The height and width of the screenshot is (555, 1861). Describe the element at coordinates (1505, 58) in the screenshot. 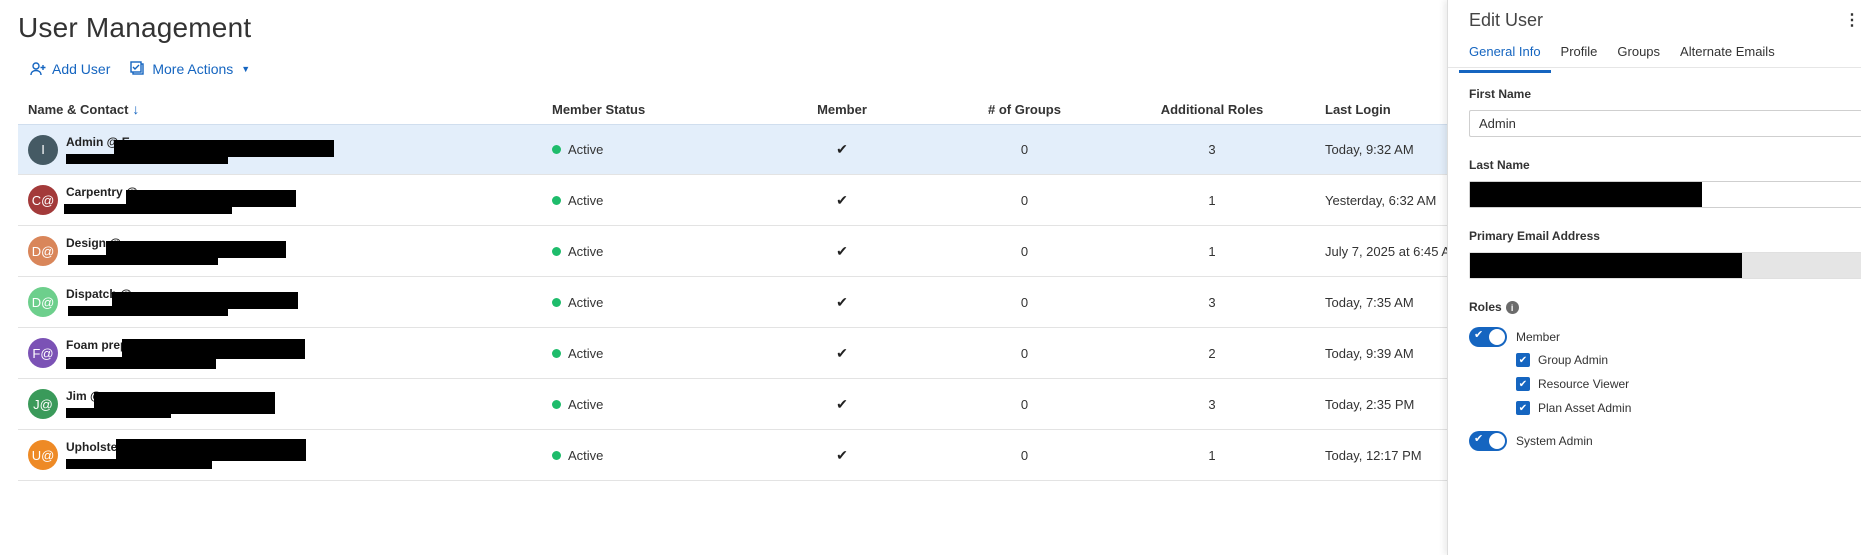

I see `tab-general-info: General Info` at that location.